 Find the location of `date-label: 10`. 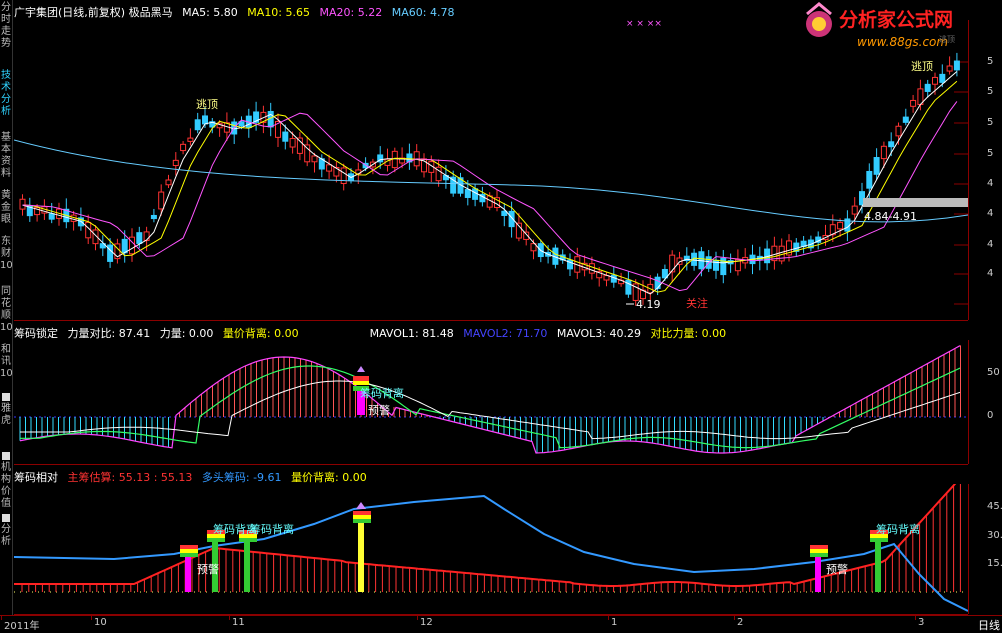

date-label: 10 is located at coordinates (100, 622).